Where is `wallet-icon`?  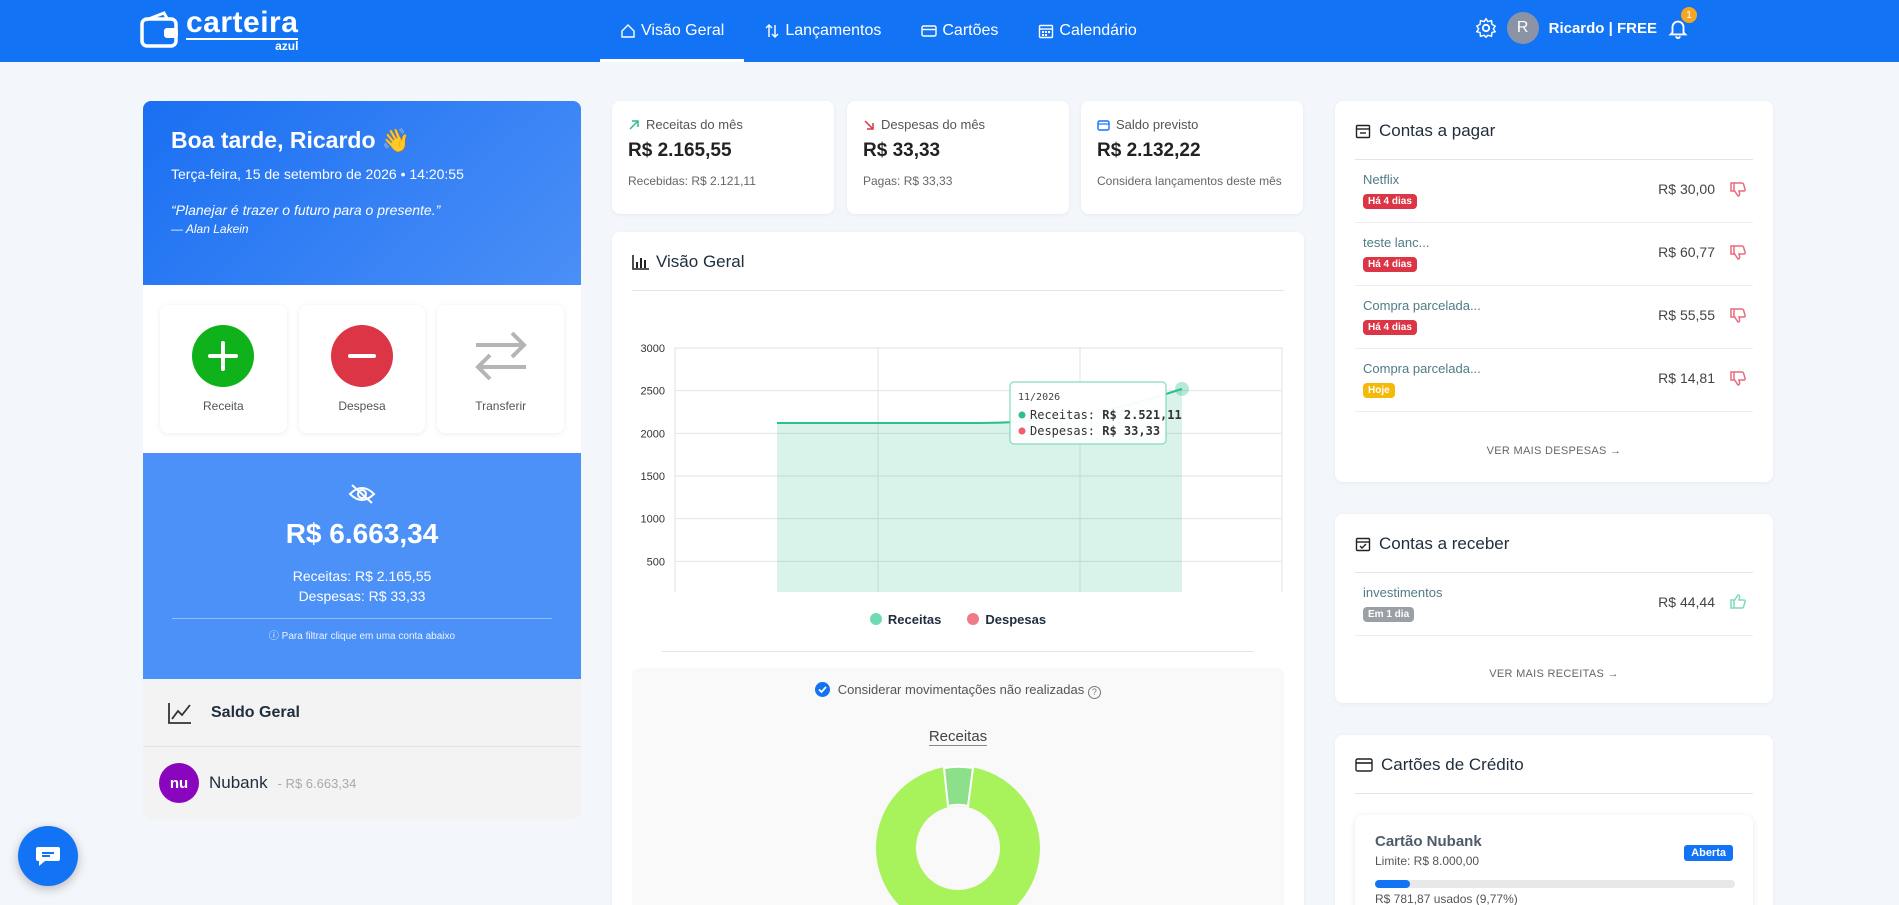
wallet-icon is located at coordinates (159, 29).